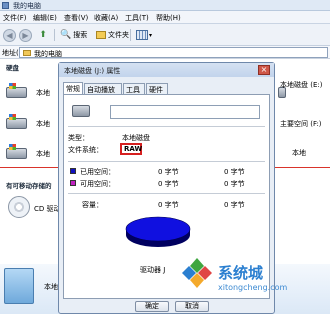  Describe the element at coordinates (85, 150) in the screenshot. I see `filesystem-label: 文件系统：` at that location.